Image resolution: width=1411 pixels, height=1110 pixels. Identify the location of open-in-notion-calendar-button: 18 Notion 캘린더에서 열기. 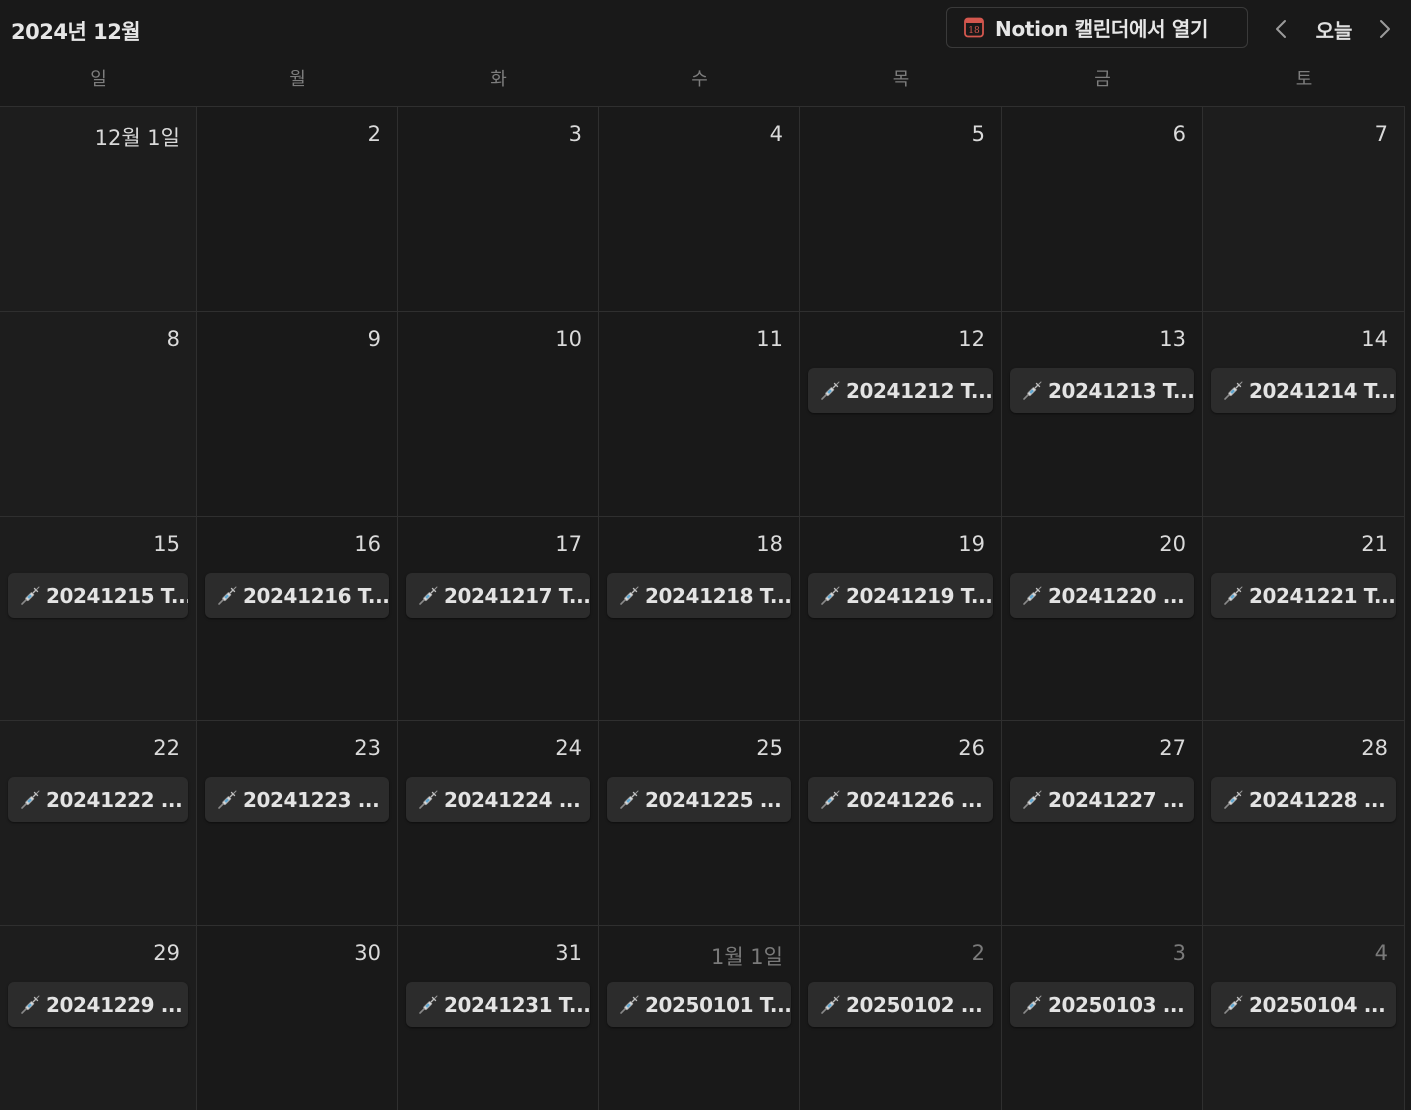
(1097, 27).